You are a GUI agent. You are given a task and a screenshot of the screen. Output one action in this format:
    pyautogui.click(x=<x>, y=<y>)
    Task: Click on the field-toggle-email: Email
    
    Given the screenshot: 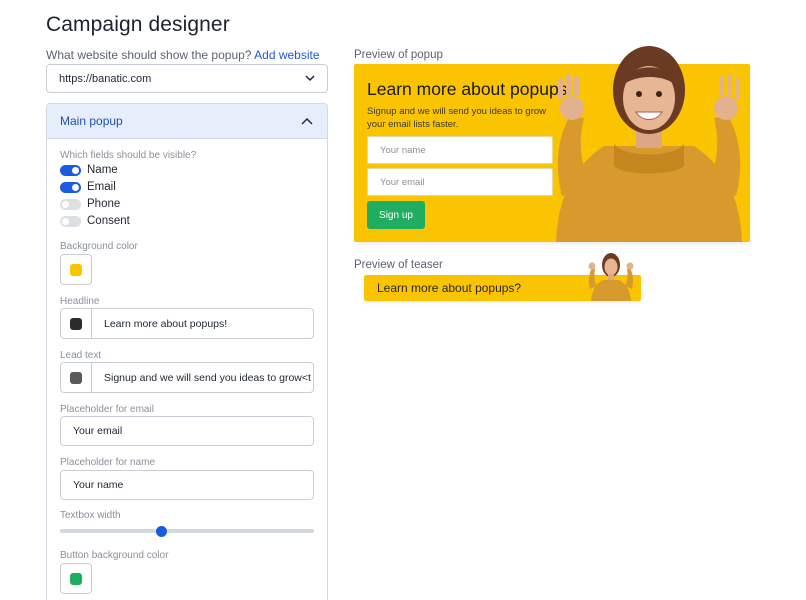 What is the action you would take?
    pyautogui.click(x=88, y=187)
    